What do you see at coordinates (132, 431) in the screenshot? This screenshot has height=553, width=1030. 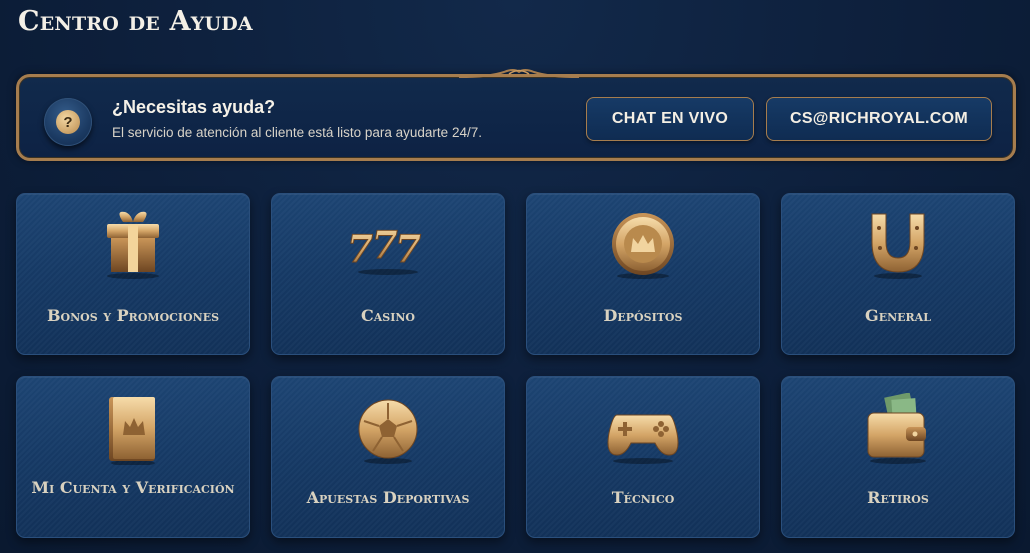 I see `crown-book-icon` at bounding box center [132, 431].